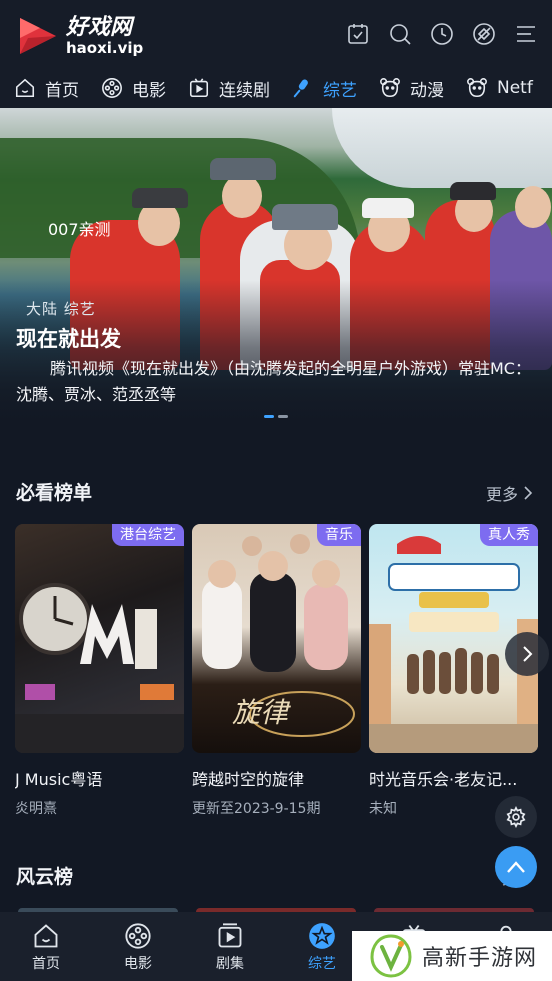  Describe the element at coordinates (501, 494) in the screenshot. I see `more-label: 更多` at that location.